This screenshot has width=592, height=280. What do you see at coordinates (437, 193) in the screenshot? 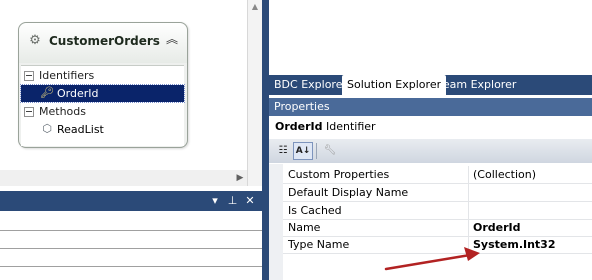
I see `property-row-default-display-name: Default Display Name` at bounding box center [437, 193].